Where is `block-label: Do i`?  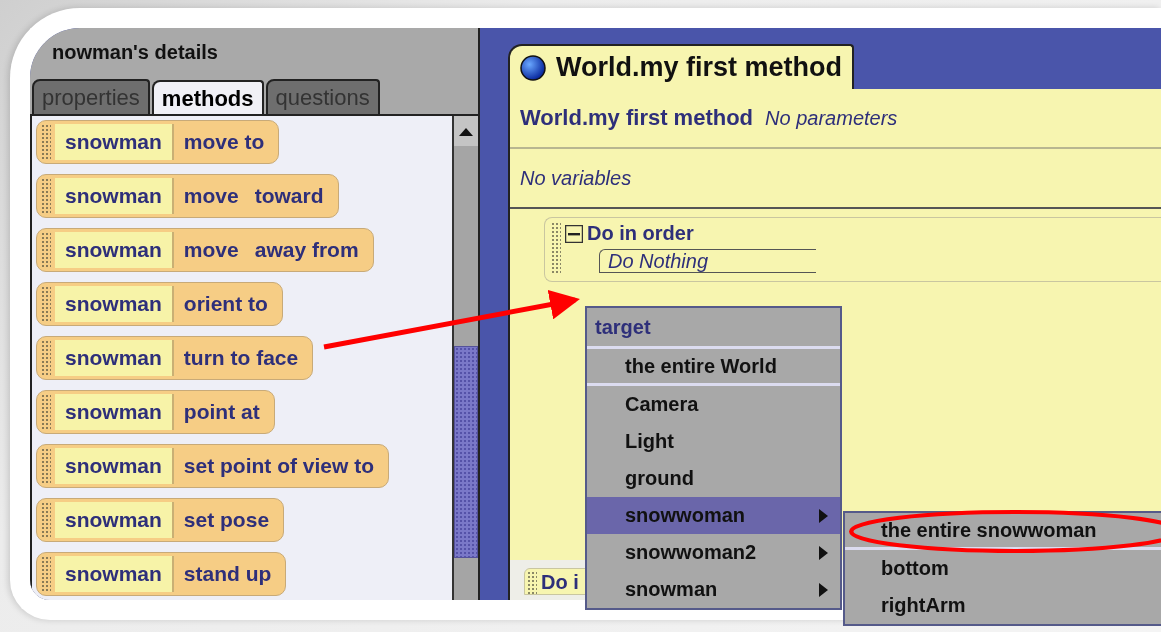
block-label: Do i is located at coordinates (560, 582).